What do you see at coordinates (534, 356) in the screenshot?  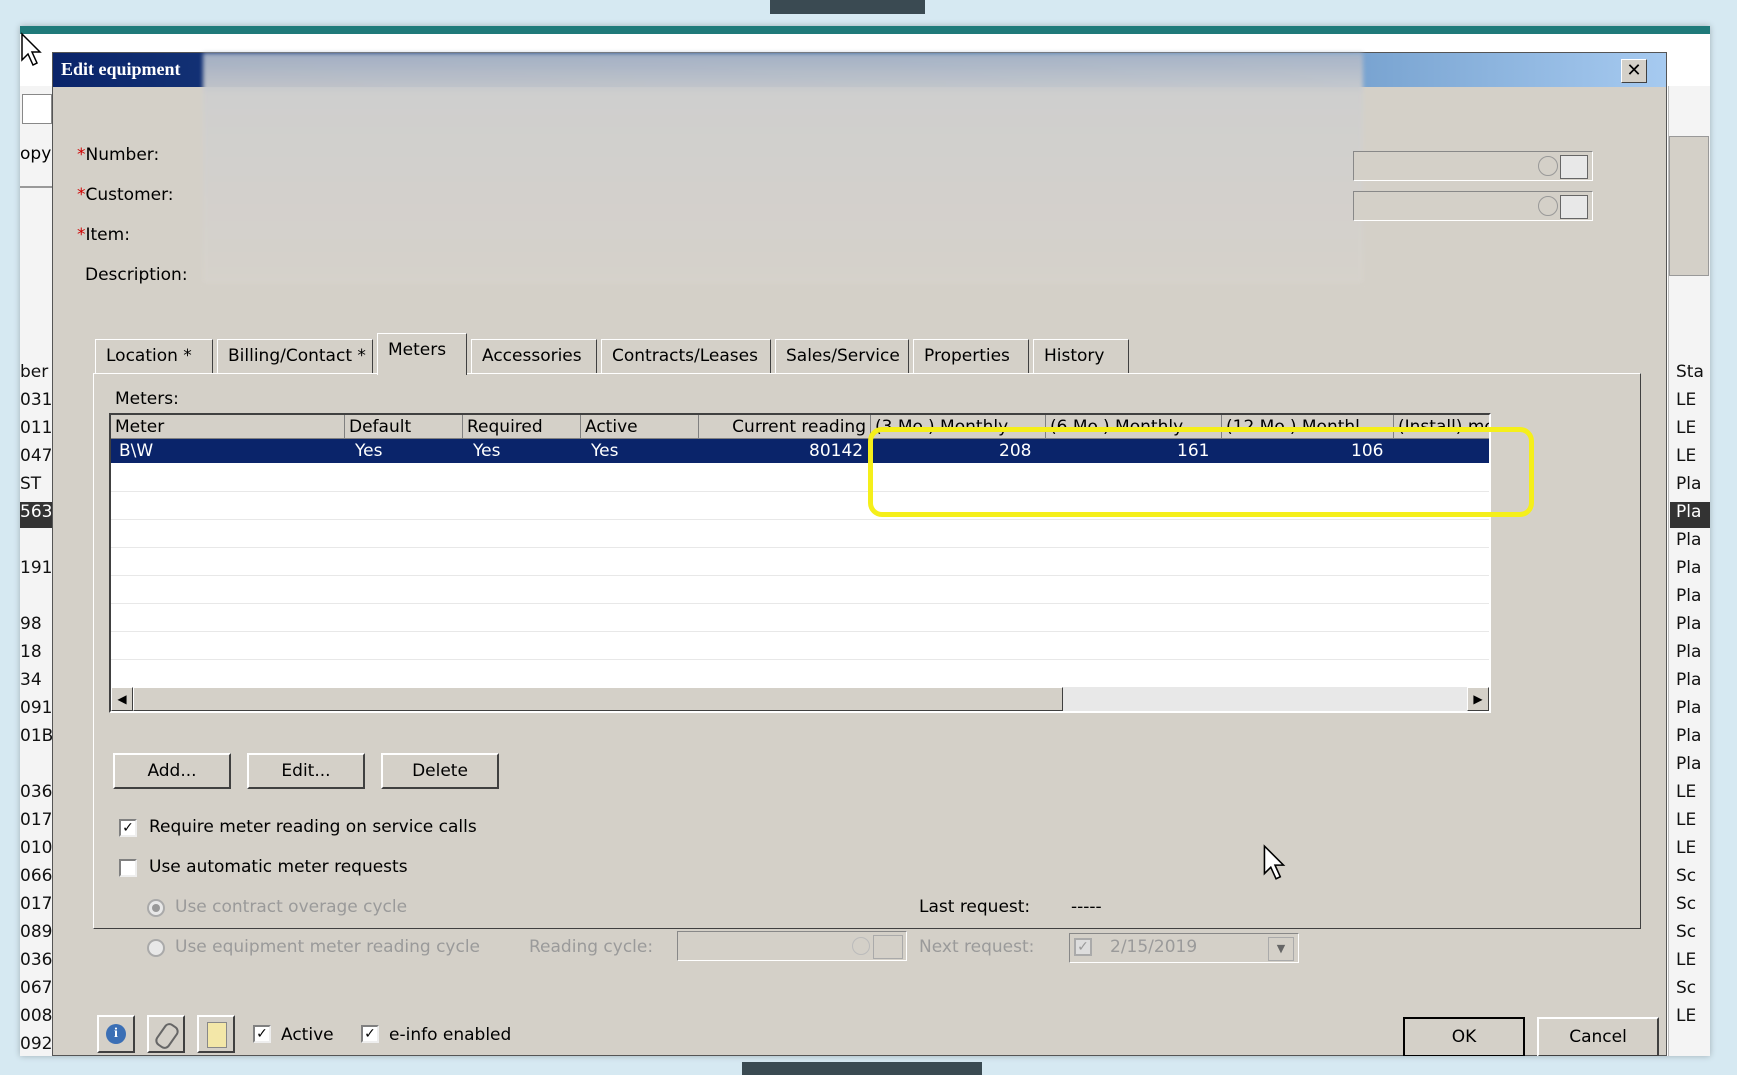 I see `tab-accessories: Accessories` at bounding box center [534, 356].